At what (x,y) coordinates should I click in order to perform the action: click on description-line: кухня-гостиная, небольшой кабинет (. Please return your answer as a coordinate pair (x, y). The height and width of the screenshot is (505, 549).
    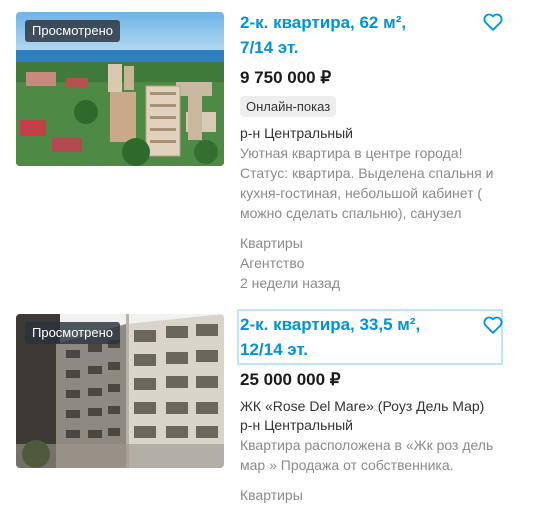
    Looking at the image, I should click on (361, 193).